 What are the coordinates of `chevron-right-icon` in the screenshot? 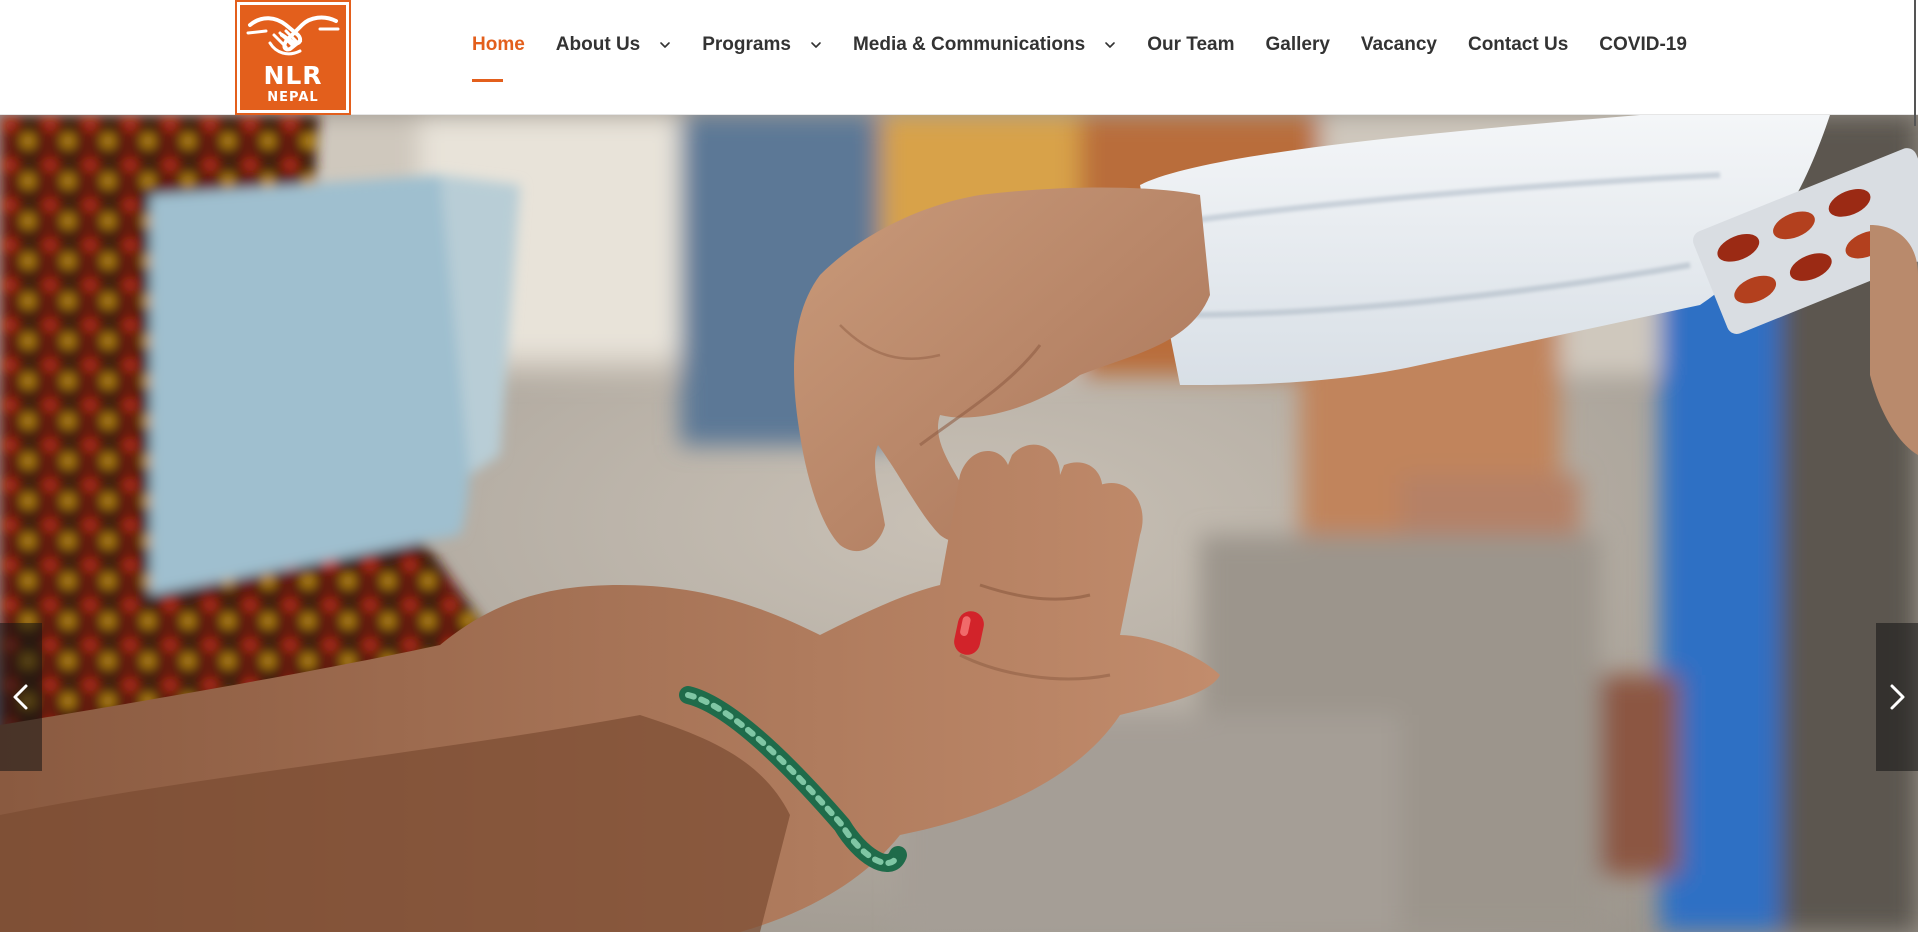 It's located at (1897, 697).